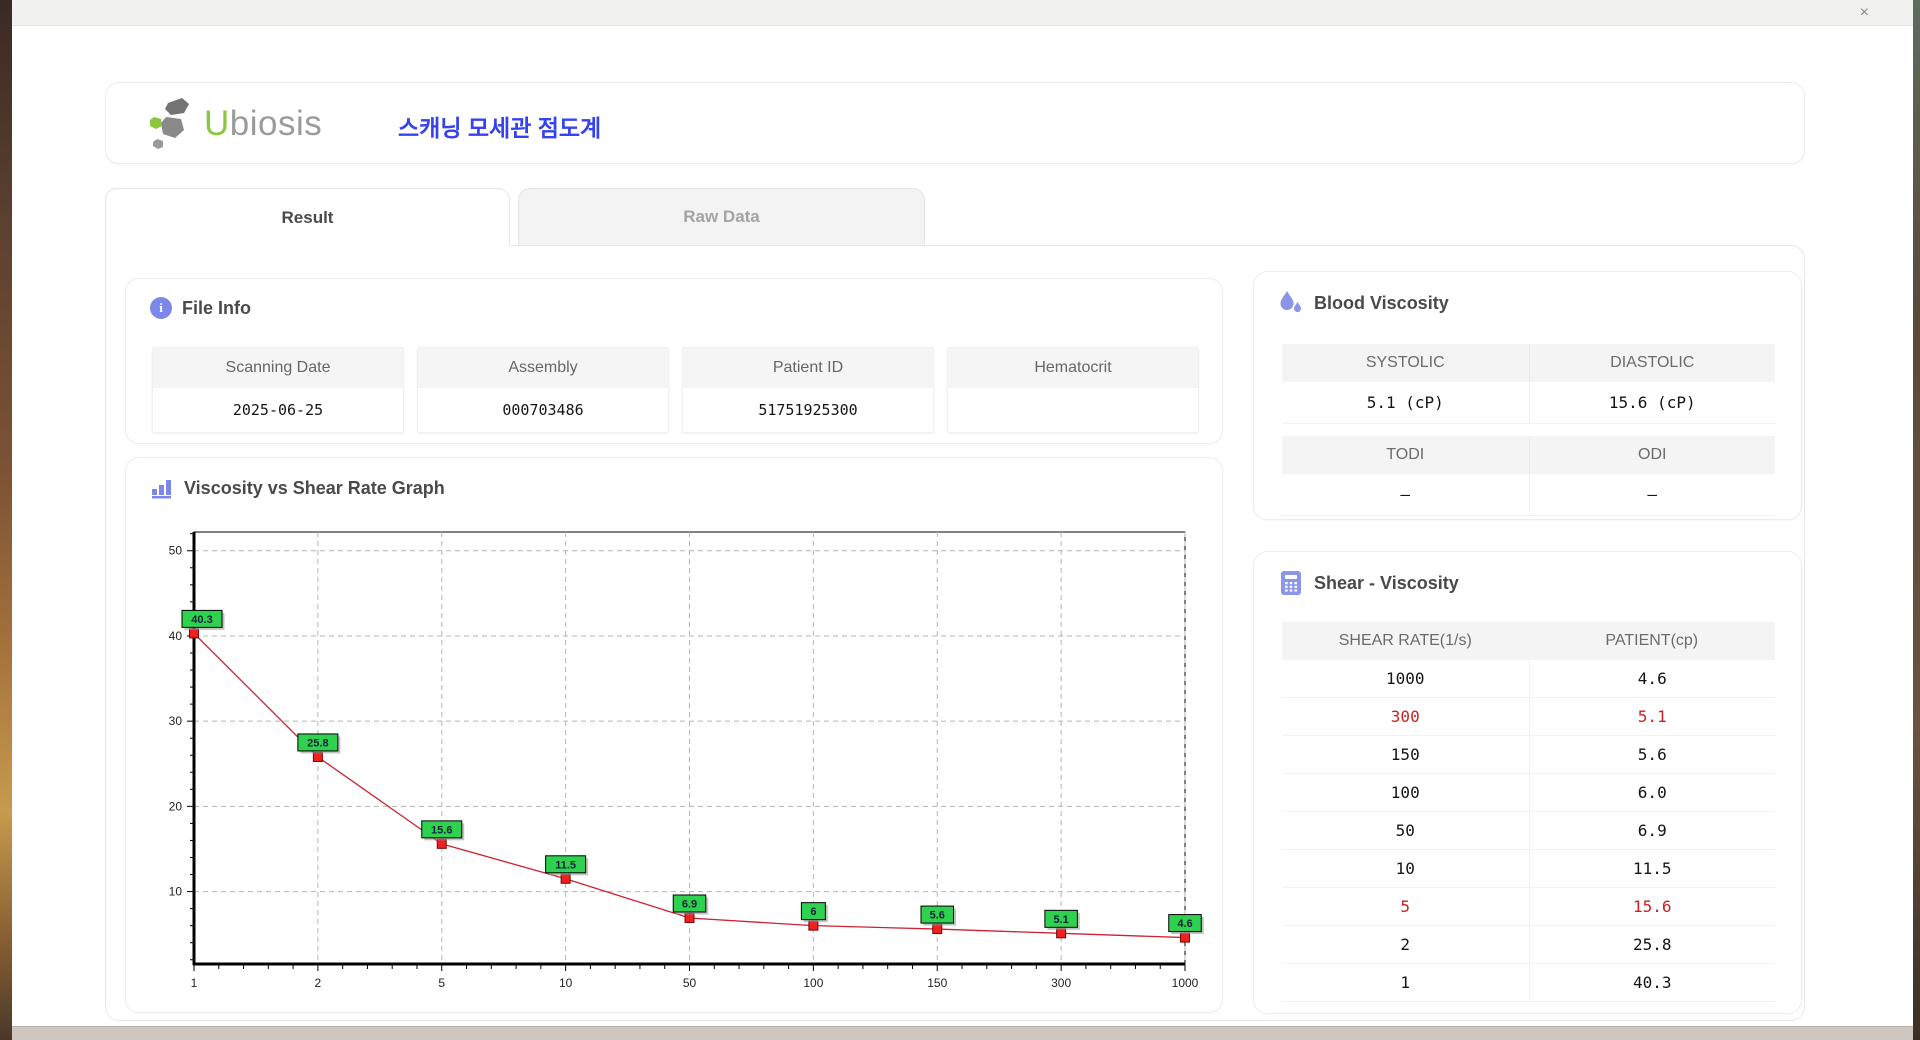  What do you see at coordinates (1184, 924) in the screenshot?
I see `data-label-text: 4.6` at bounding box center [1184, 924].